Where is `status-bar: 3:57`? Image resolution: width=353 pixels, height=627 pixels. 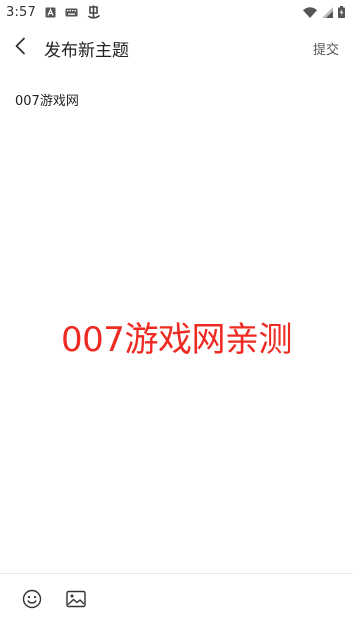
status-bar: 3:57 is located at coordinates (176, 12).